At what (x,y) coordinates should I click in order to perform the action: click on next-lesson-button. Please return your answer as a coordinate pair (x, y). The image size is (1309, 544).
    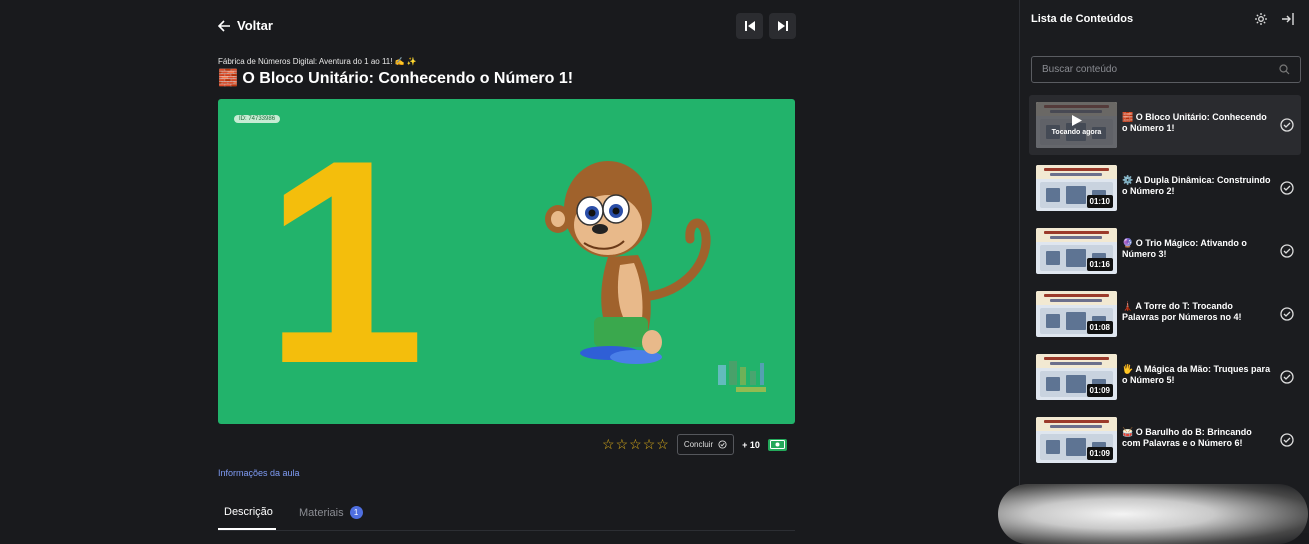
    Looking at the image, I should click on (782, 26).